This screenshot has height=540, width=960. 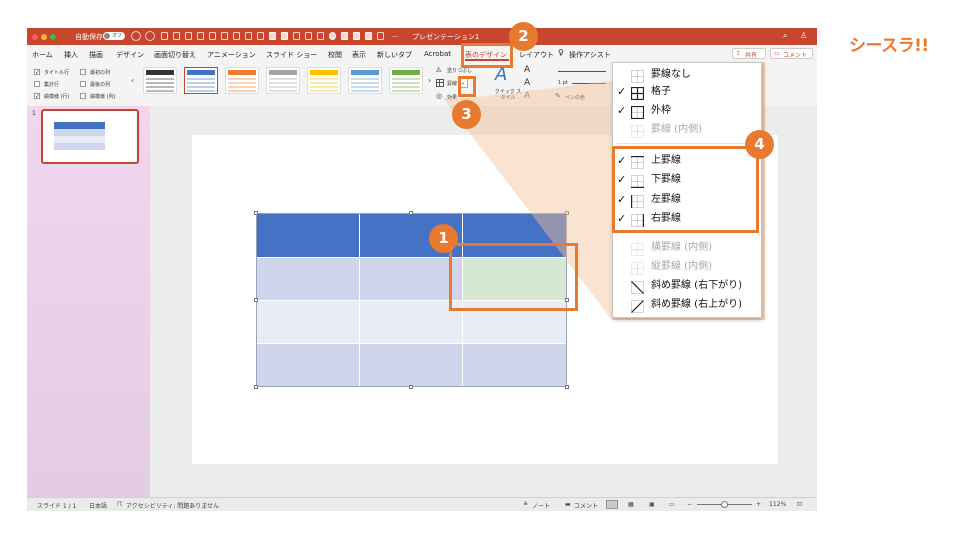 I want to click on borders-menu-item-label: 縦罫線 (内側), so click(x=681, y=266).